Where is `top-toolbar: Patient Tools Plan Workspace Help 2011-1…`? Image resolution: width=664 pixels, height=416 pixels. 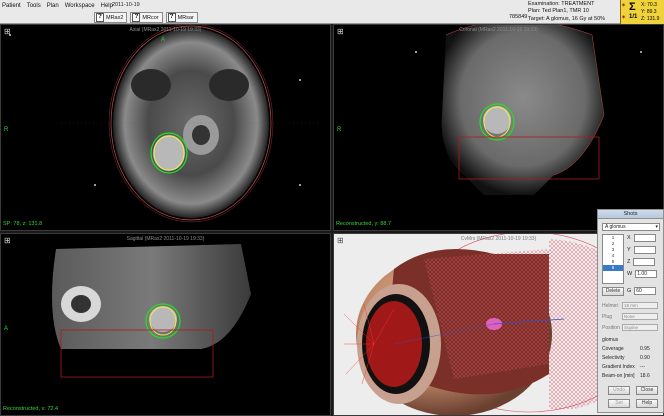 top-toolbar: Patient Tools Plan Workspace Help 2011-1… is located at coordinates (332, 12).